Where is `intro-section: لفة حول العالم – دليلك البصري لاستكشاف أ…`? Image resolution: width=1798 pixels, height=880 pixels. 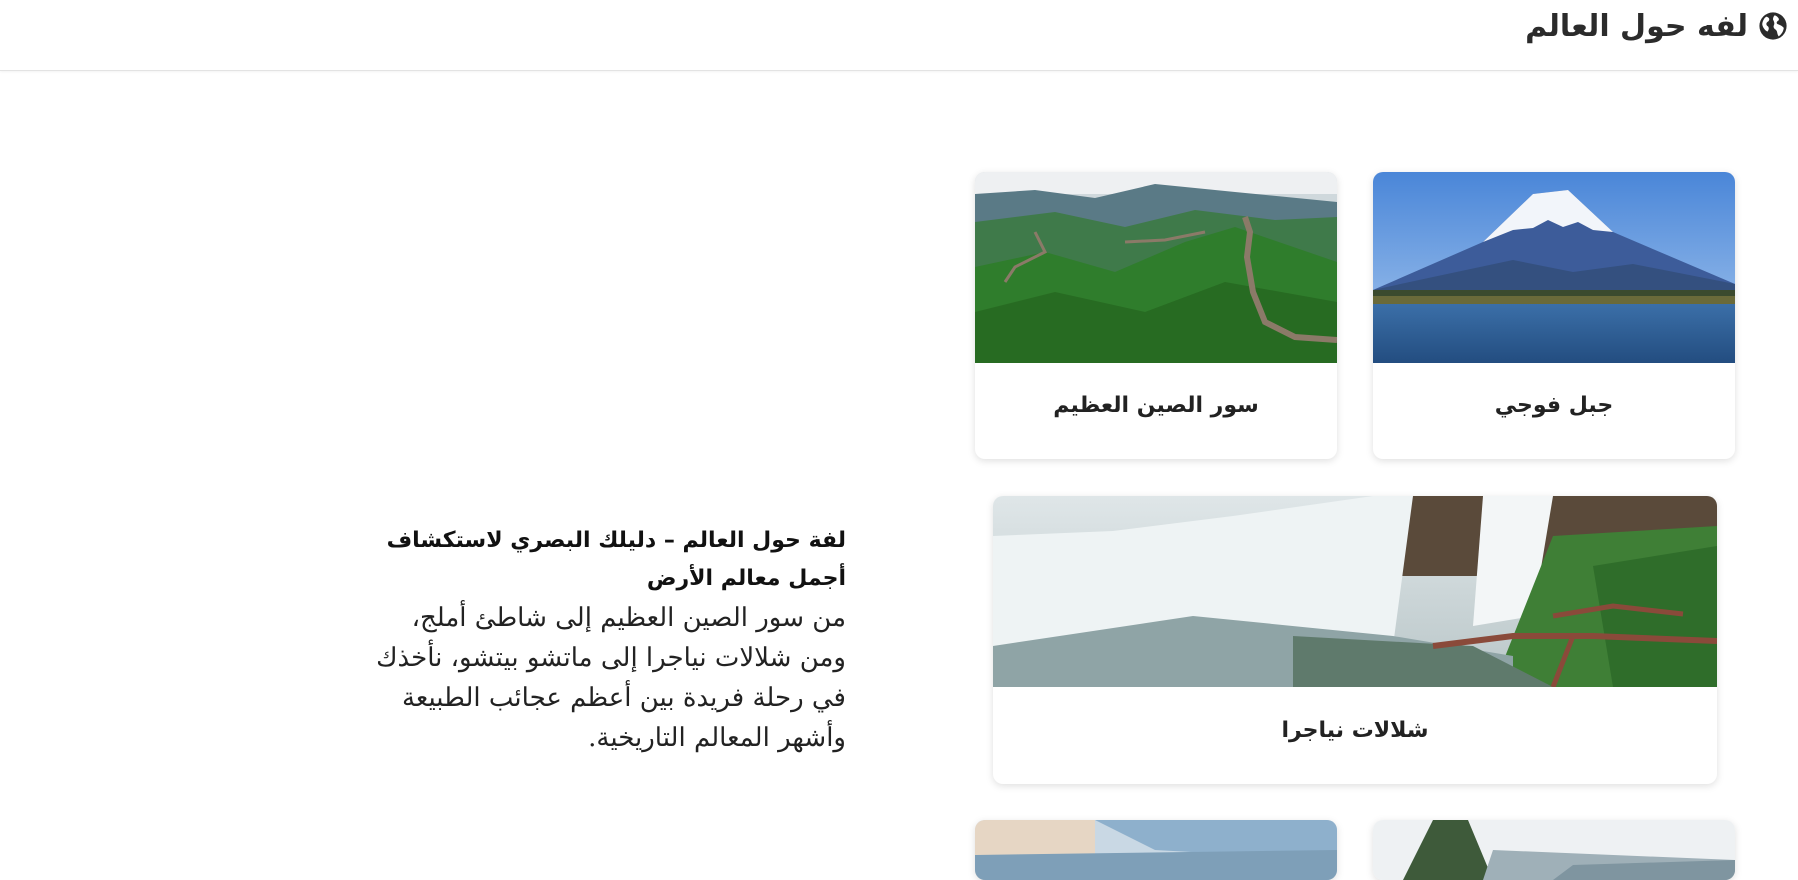
intro-section: لفة حول العالم – دليلك البصري لاستكشاف أ… is located at coordinates (609, 640).